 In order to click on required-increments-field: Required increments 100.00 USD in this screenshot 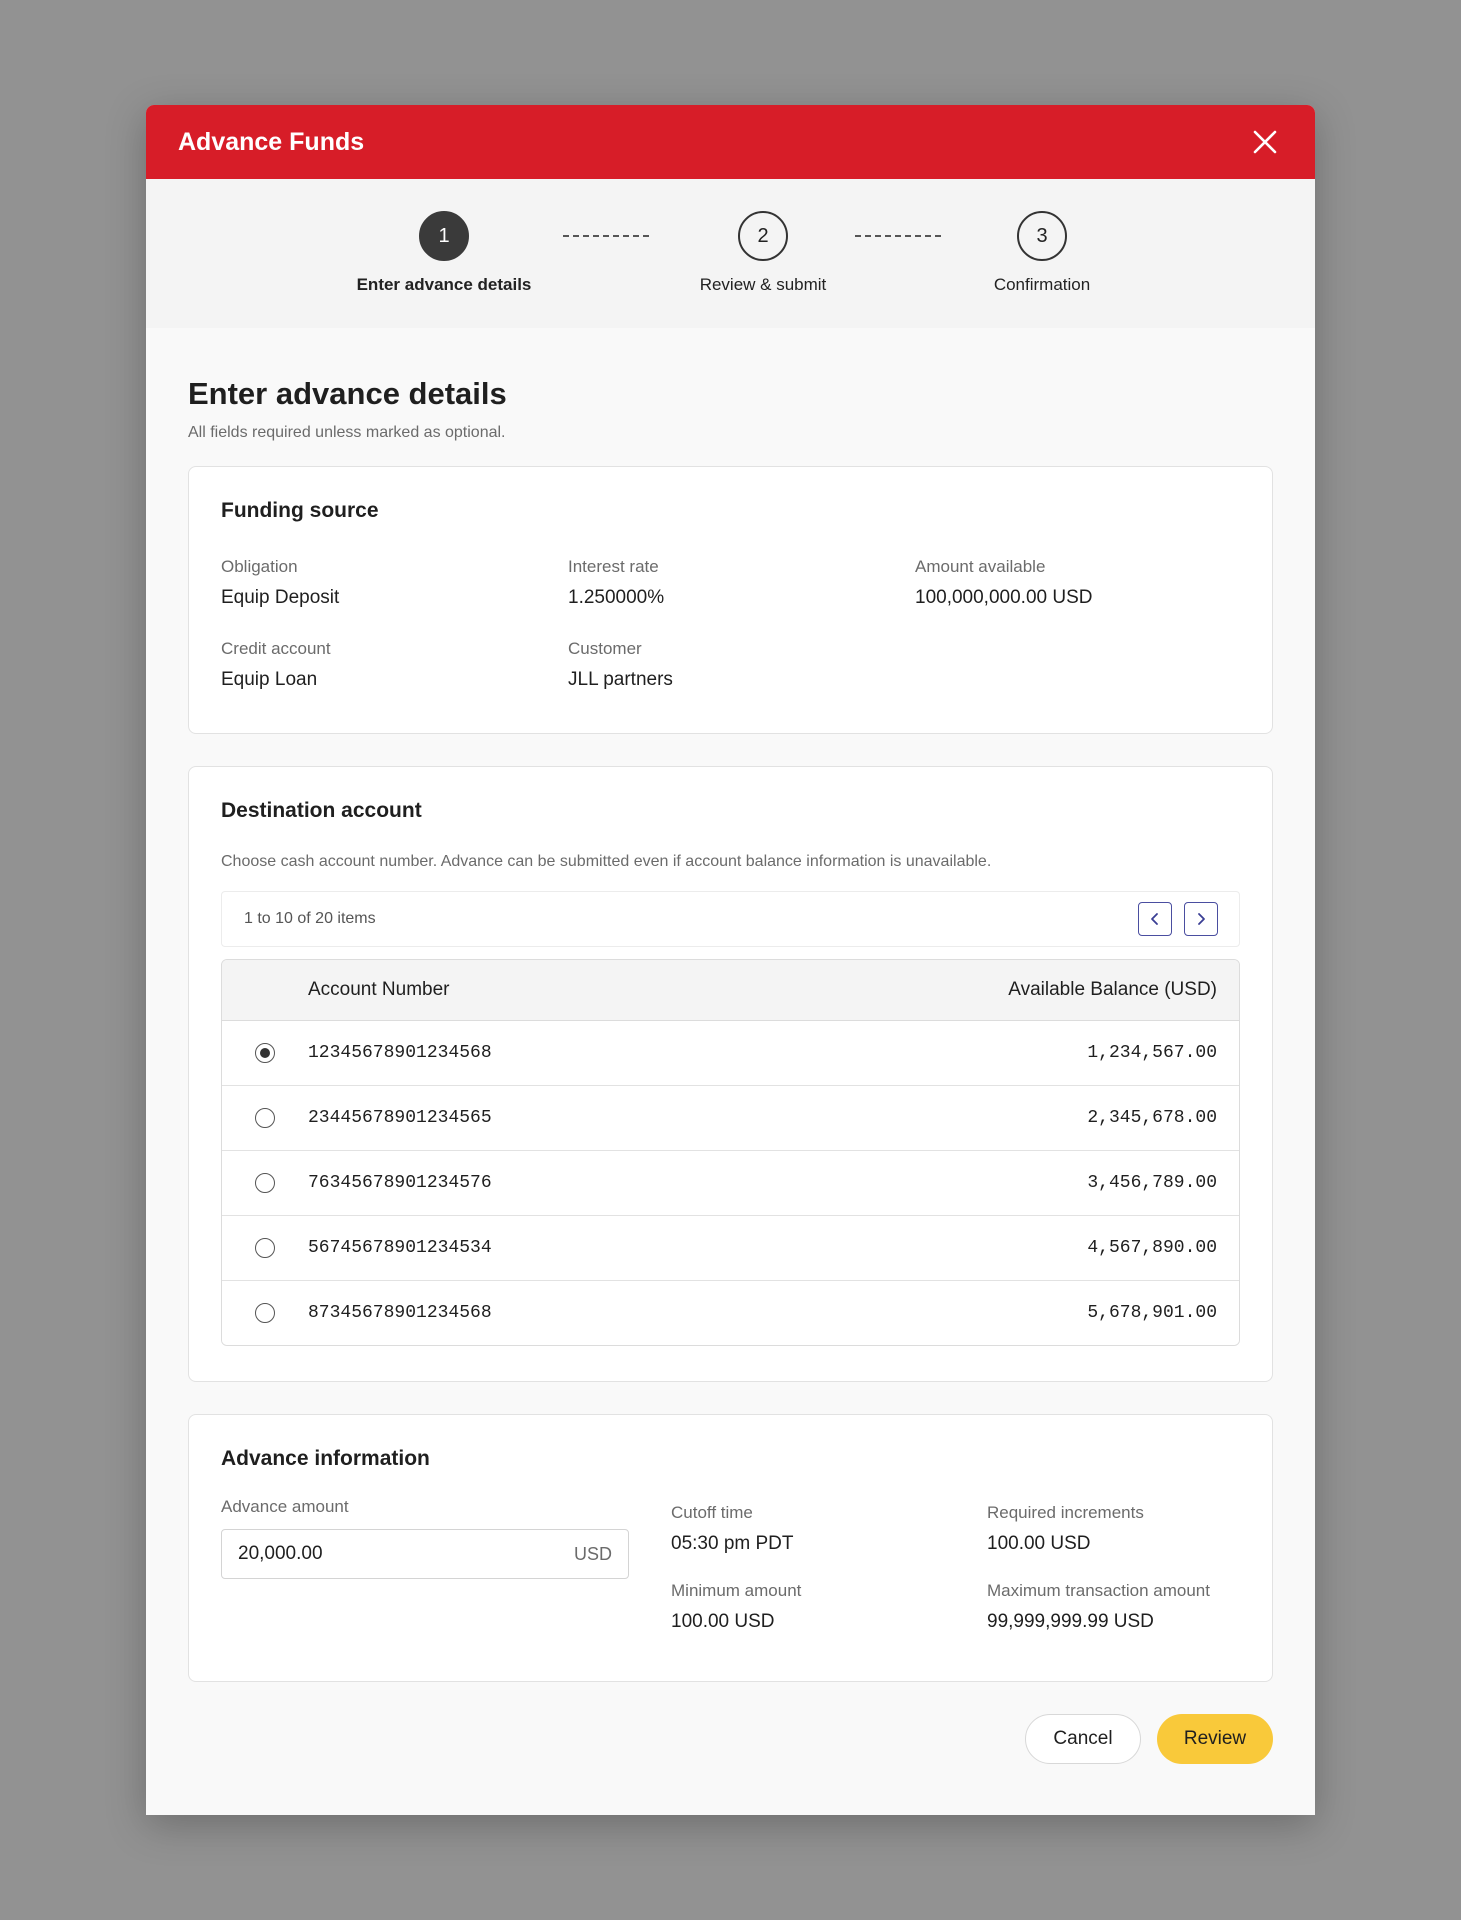, I will do `click(1113, 1529)`.